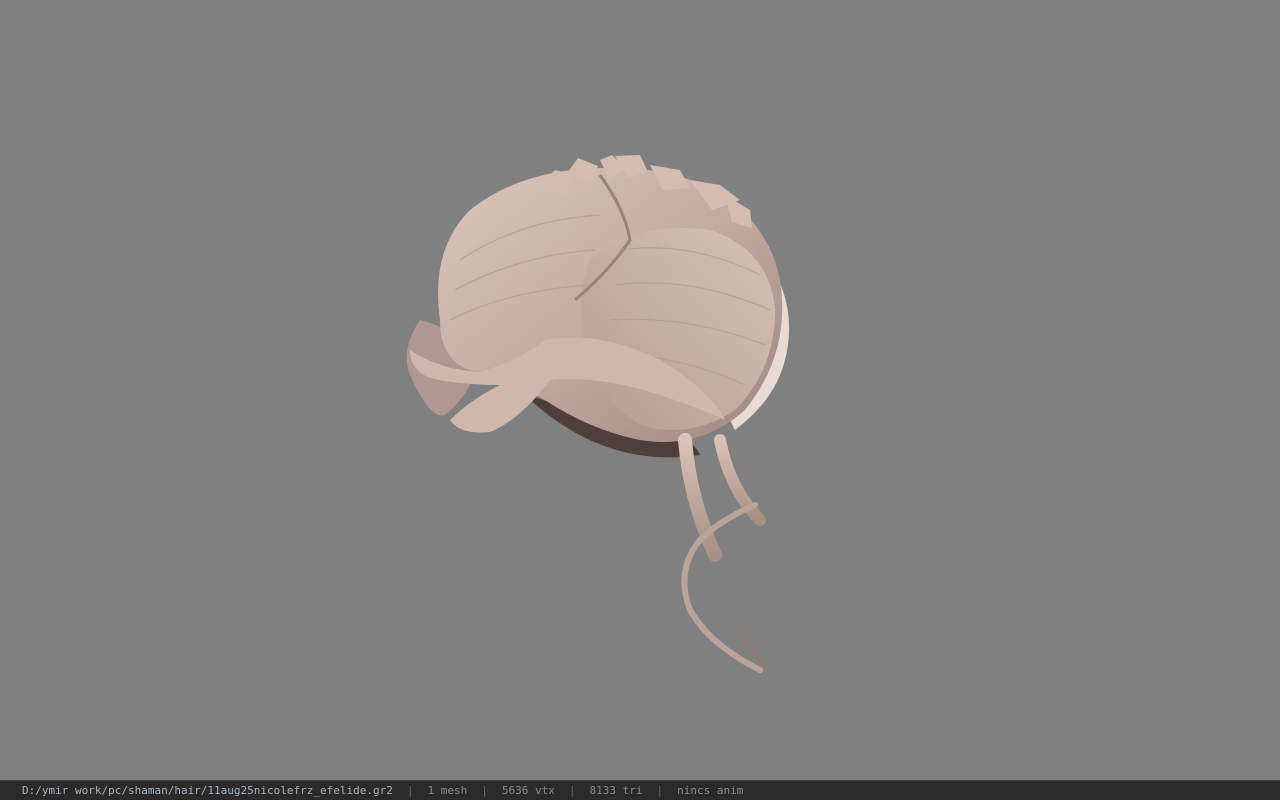 This screenshot has height=800, width=1280. What do you see at coordinates (528, 790) in the screenshot?
I see `vertex-count: 5636 vtx` at bounding box center [528, 790].